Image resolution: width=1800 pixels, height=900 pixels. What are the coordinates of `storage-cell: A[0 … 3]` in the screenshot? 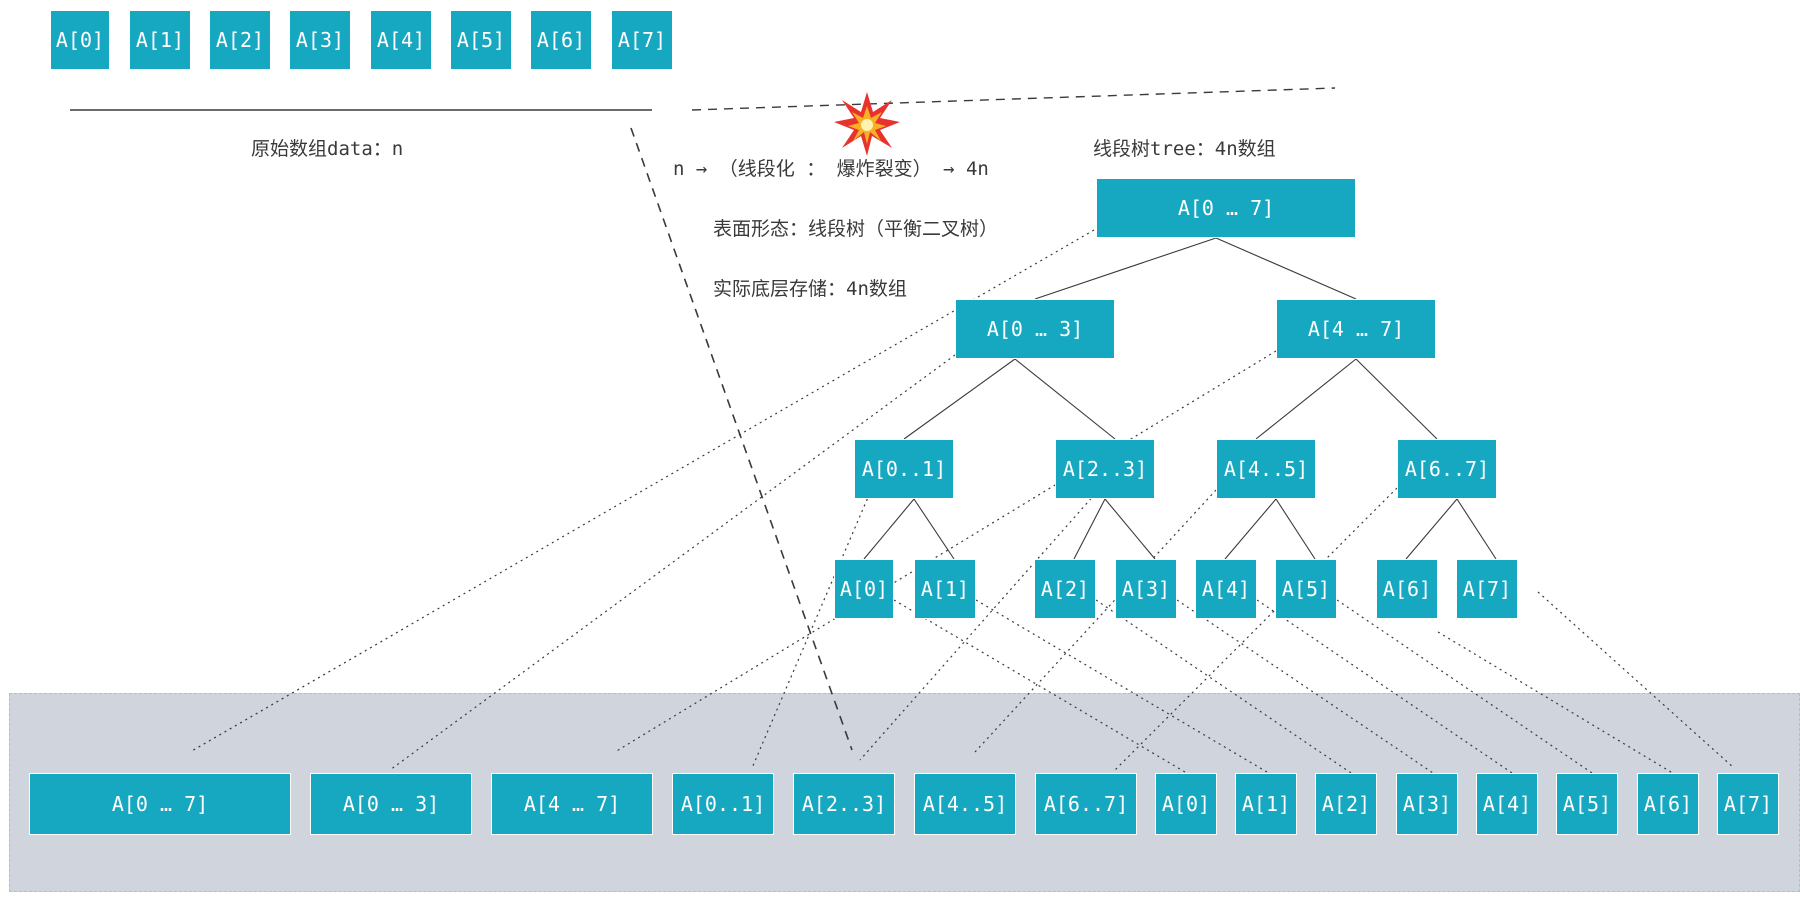 It's located at (391, 804).